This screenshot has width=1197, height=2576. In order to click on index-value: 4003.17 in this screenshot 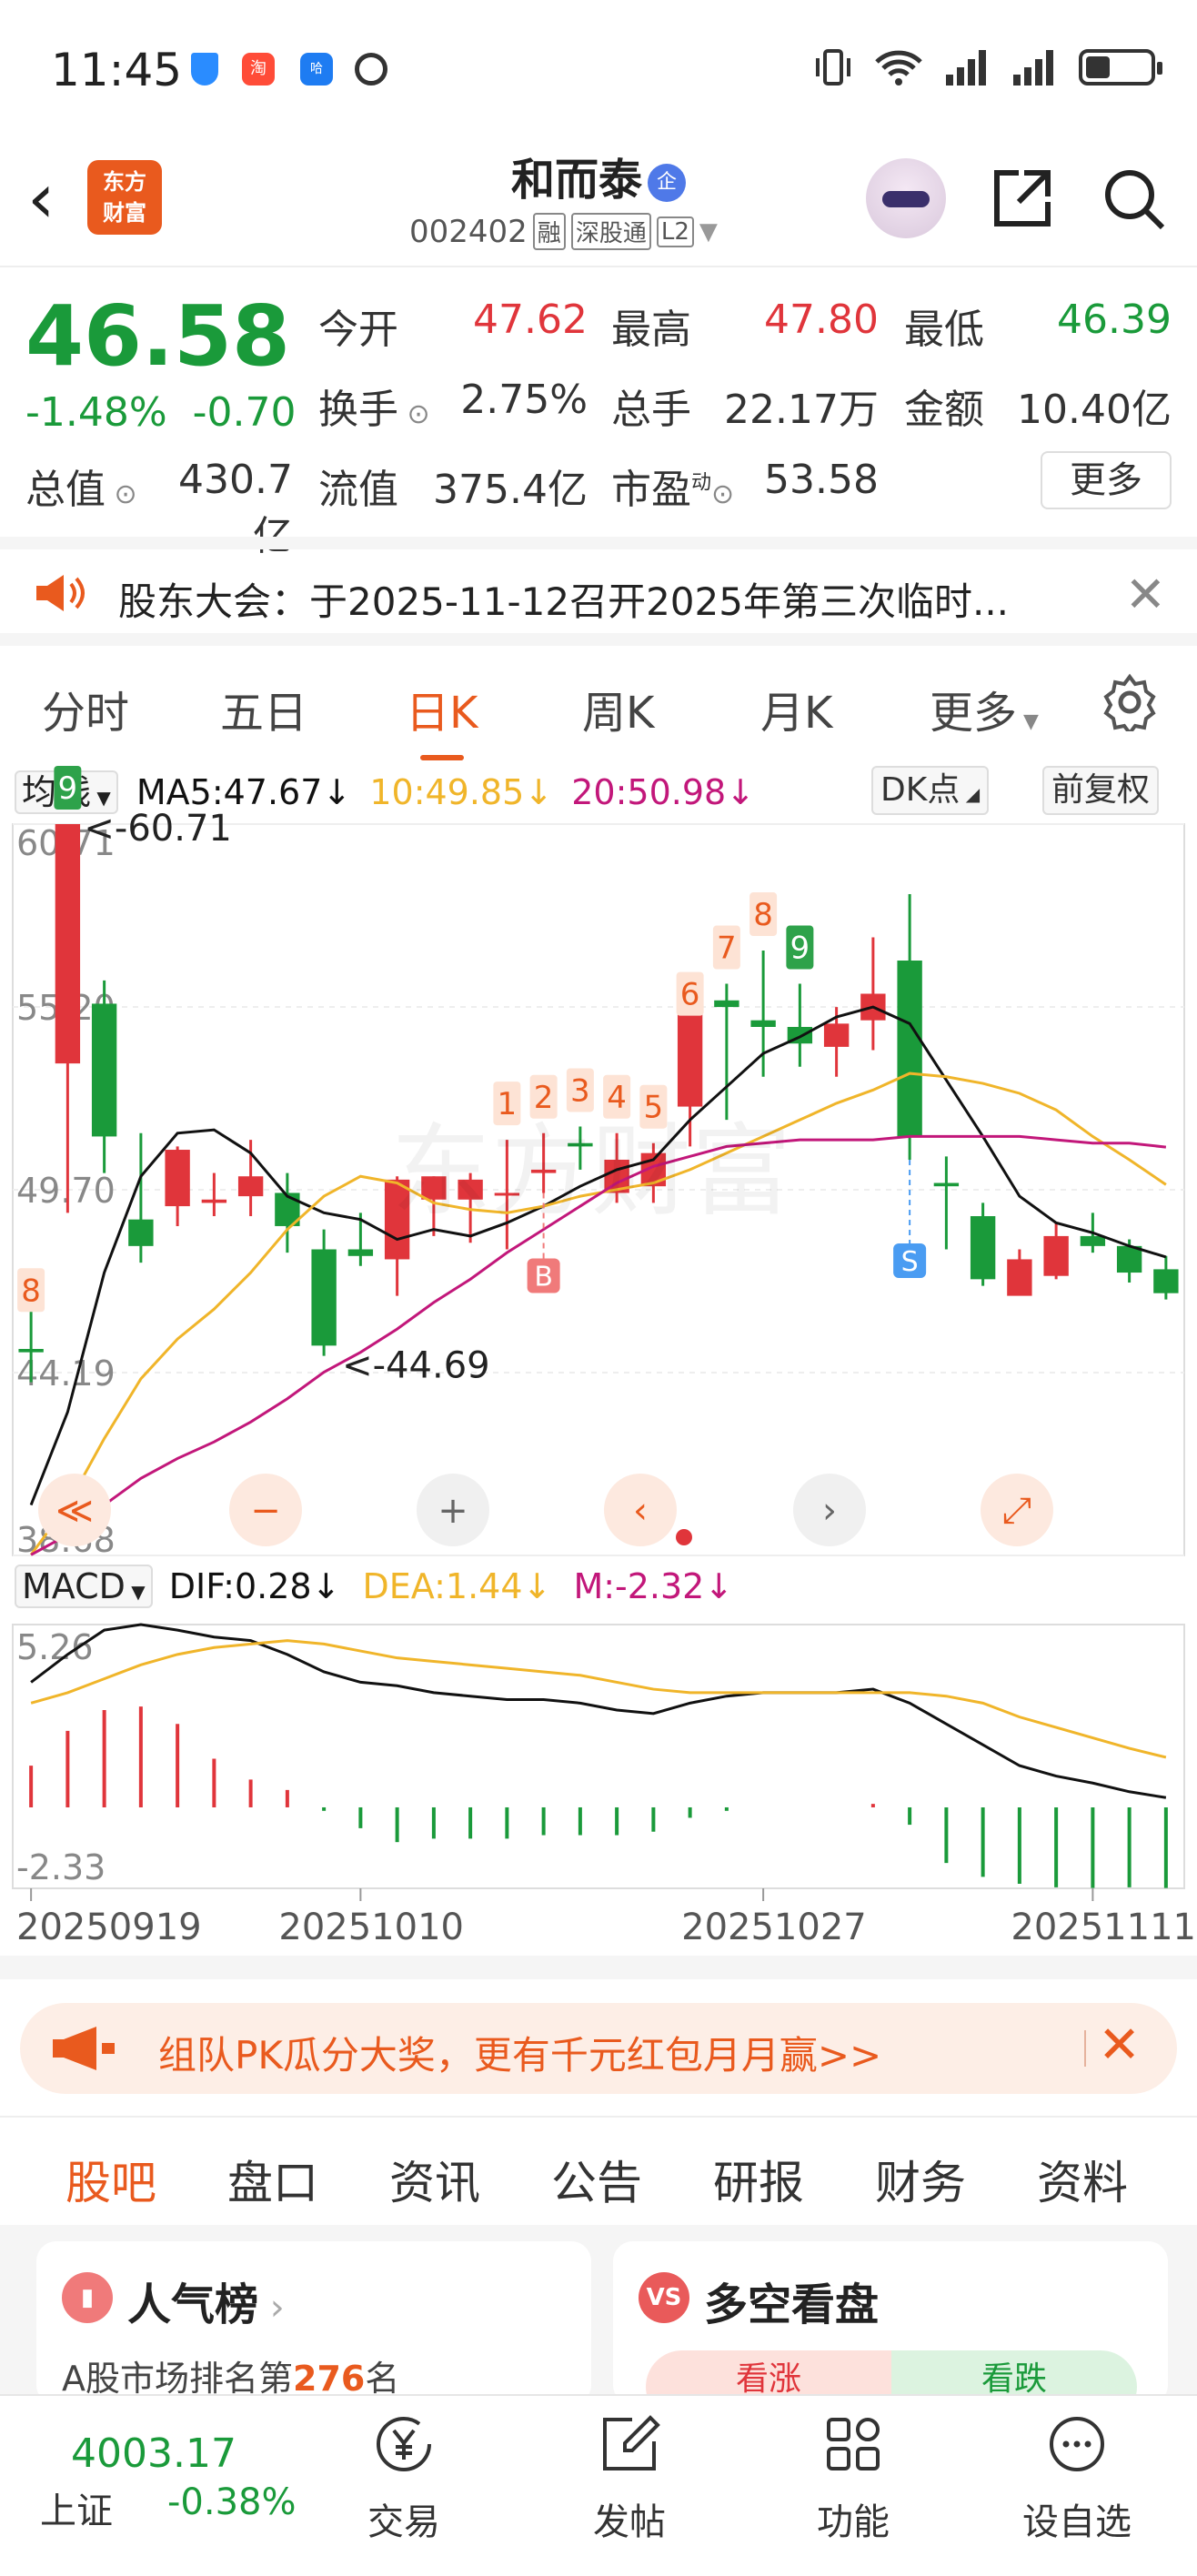, I will do `click(153, 2453)`.